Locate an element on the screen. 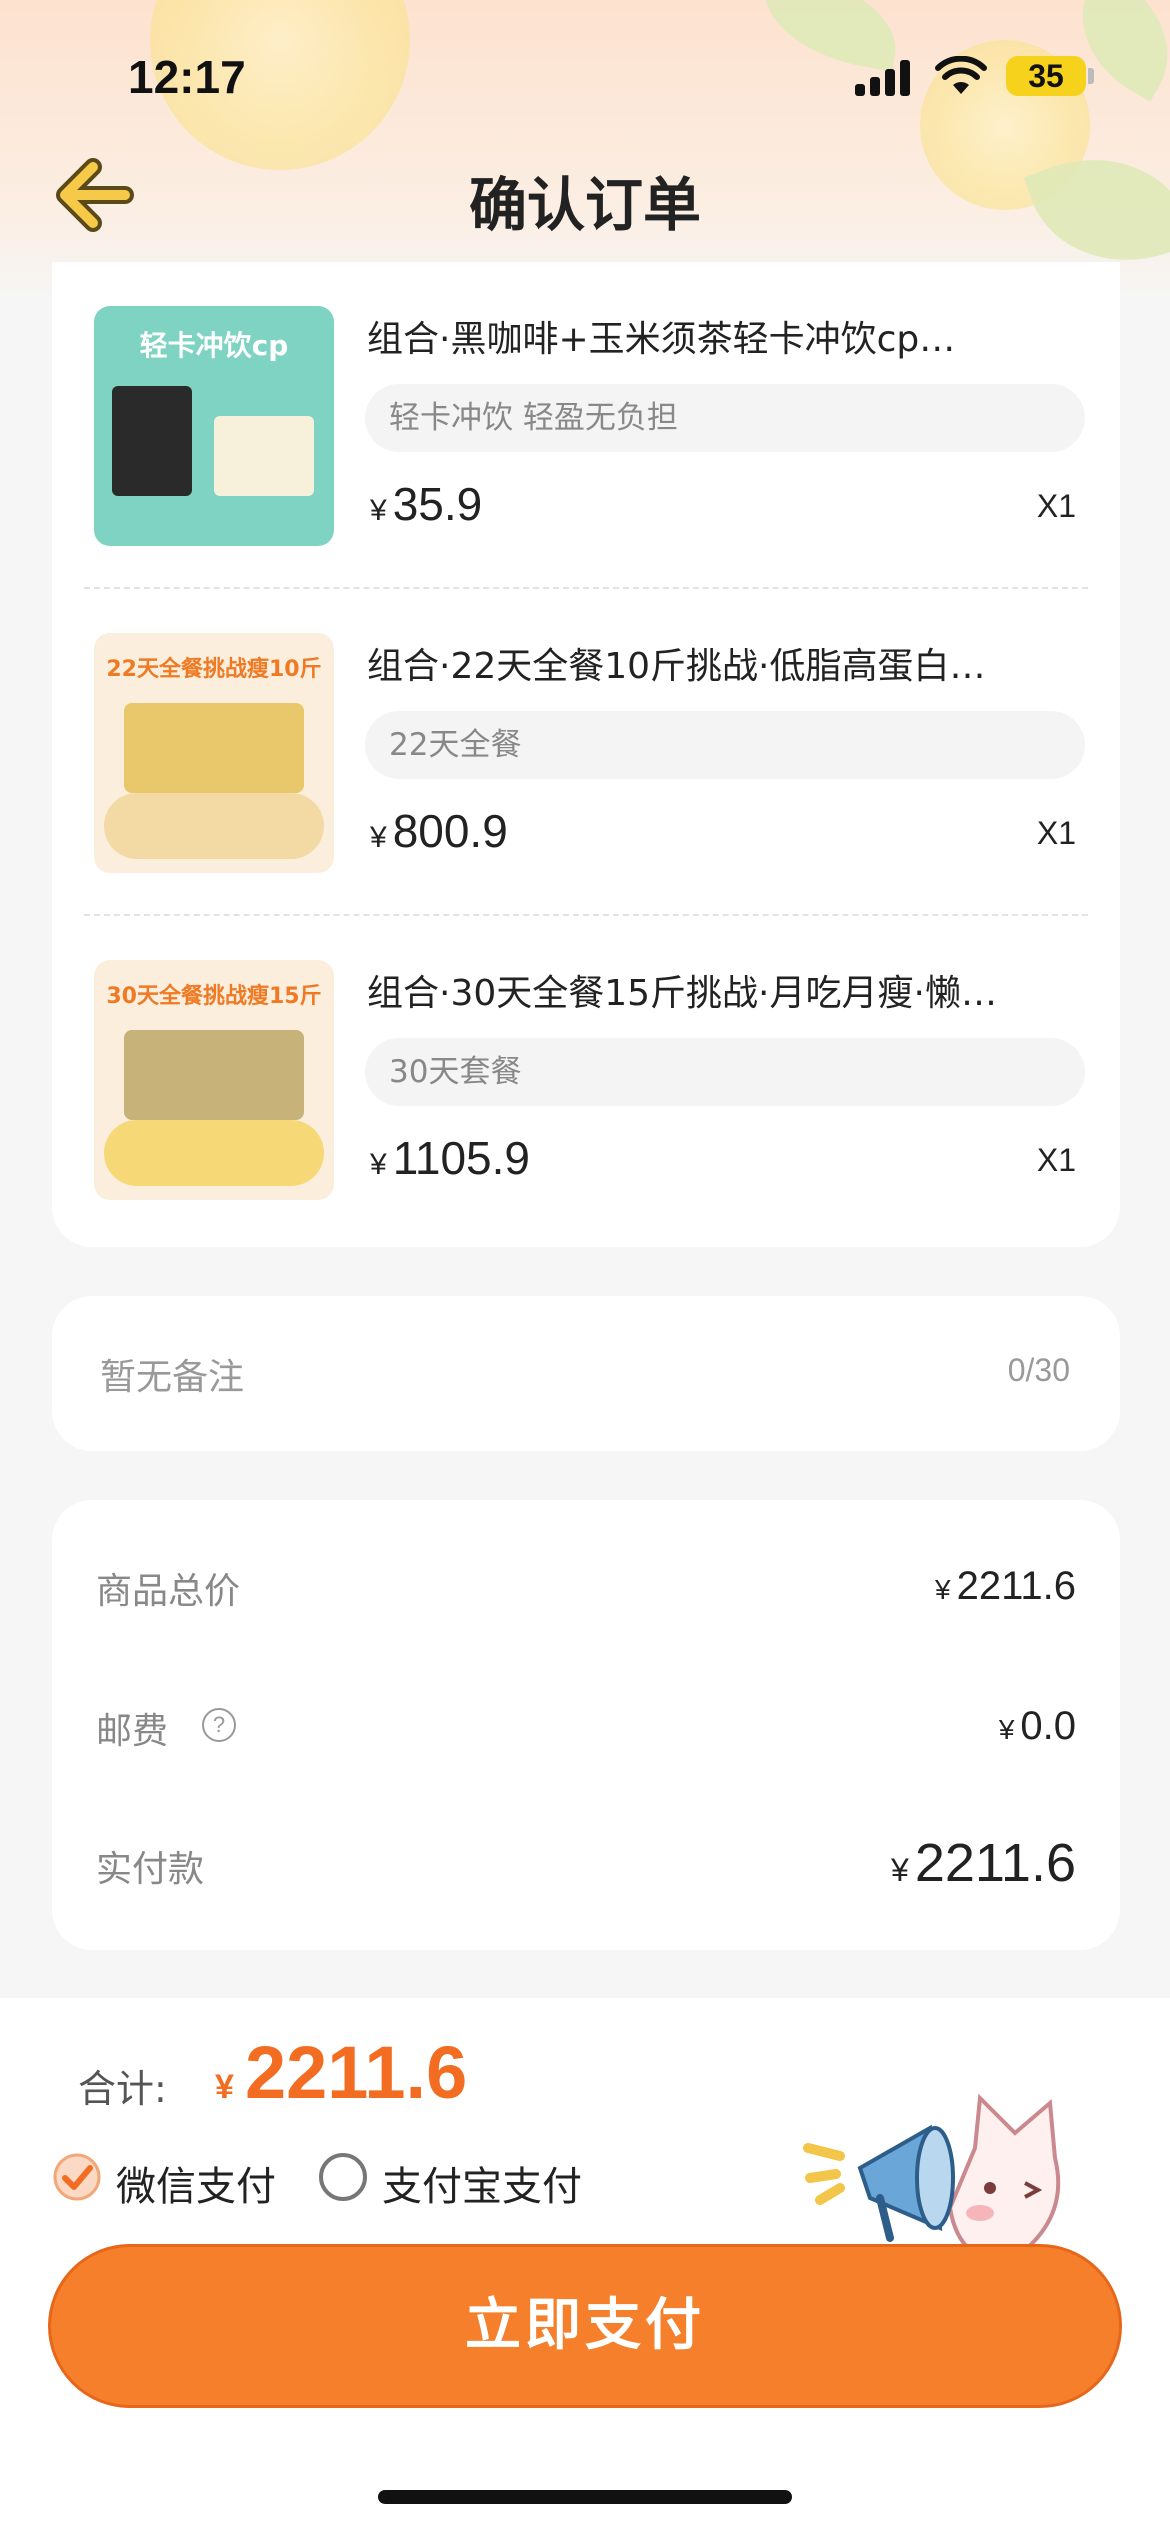 The height and width of the screenshot is (2532, 1170). total-label: 合计: is located at coordinates (122, 2089).